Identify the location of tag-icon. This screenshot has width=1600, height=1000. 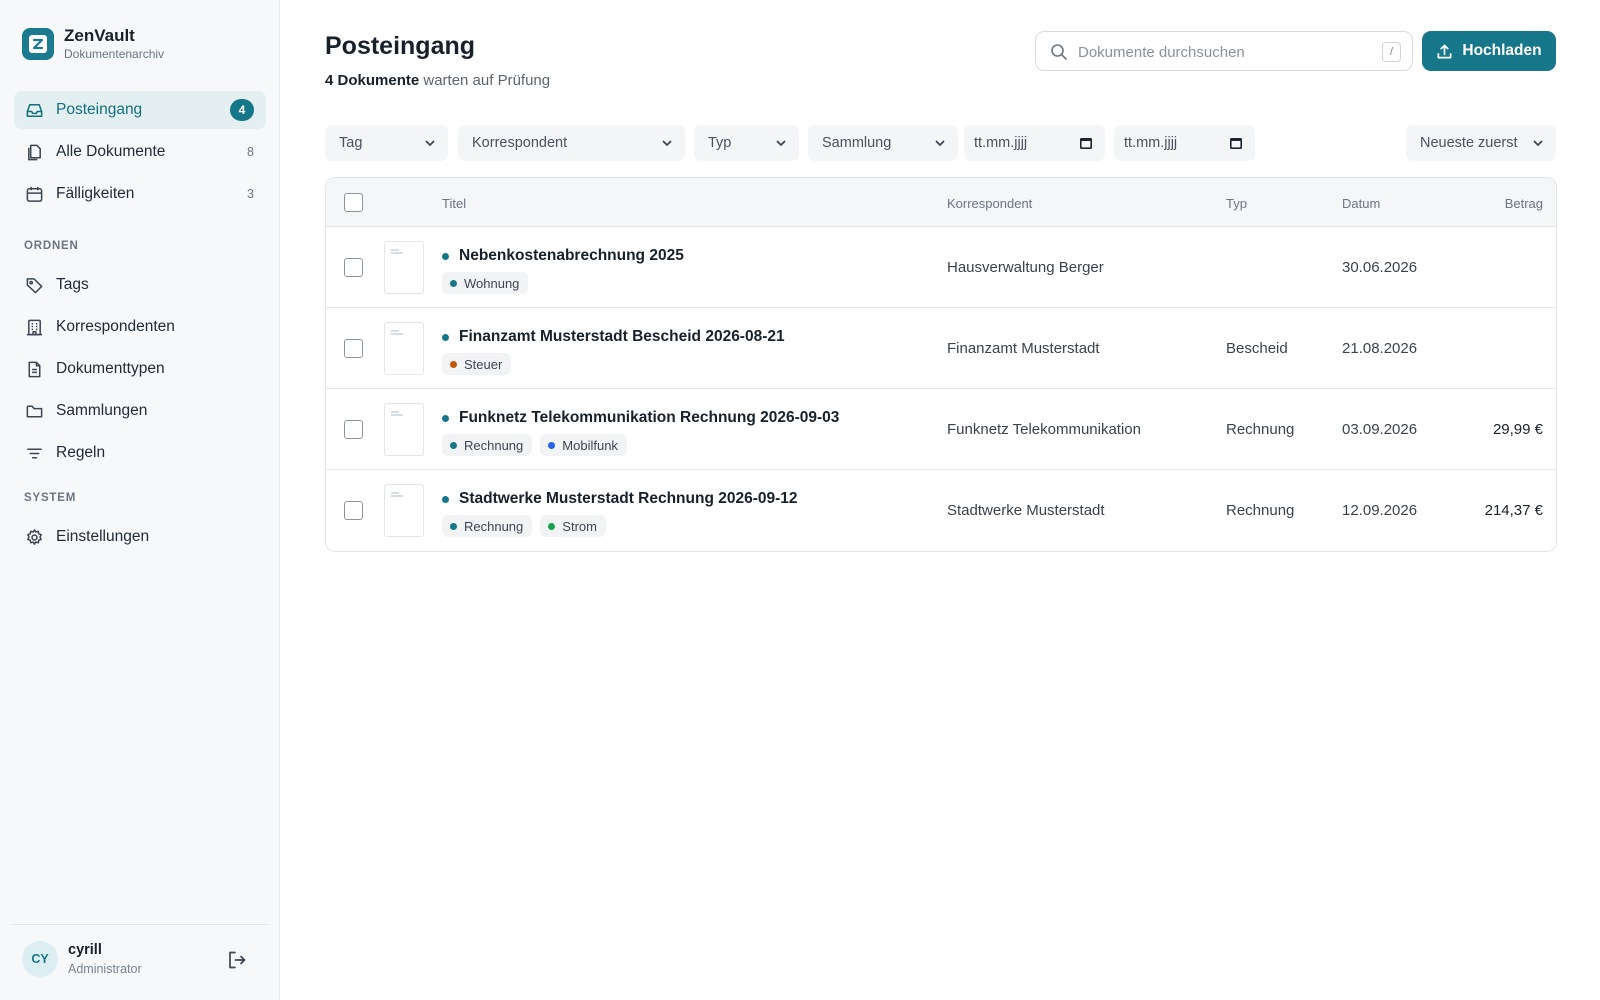
(34, 285).